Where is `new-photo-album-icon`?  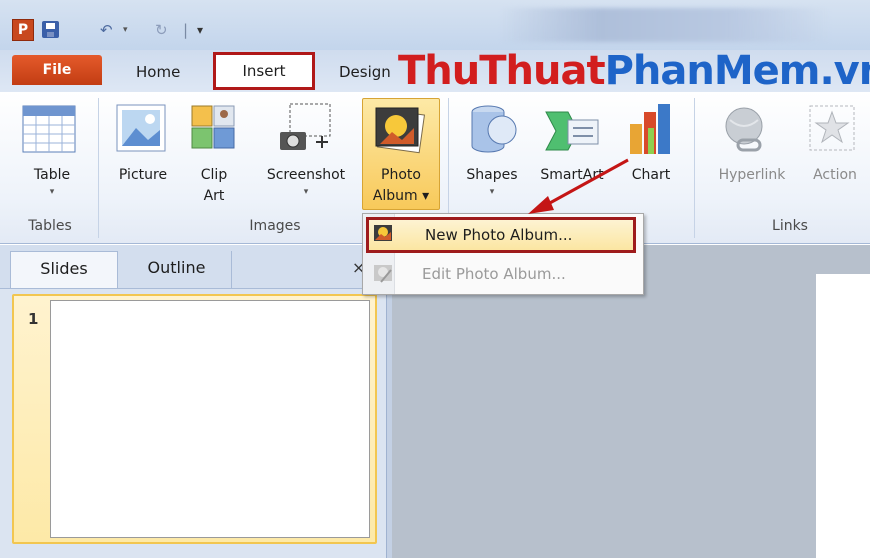 new-photo-album-icon is located at coordinates (383, 233).